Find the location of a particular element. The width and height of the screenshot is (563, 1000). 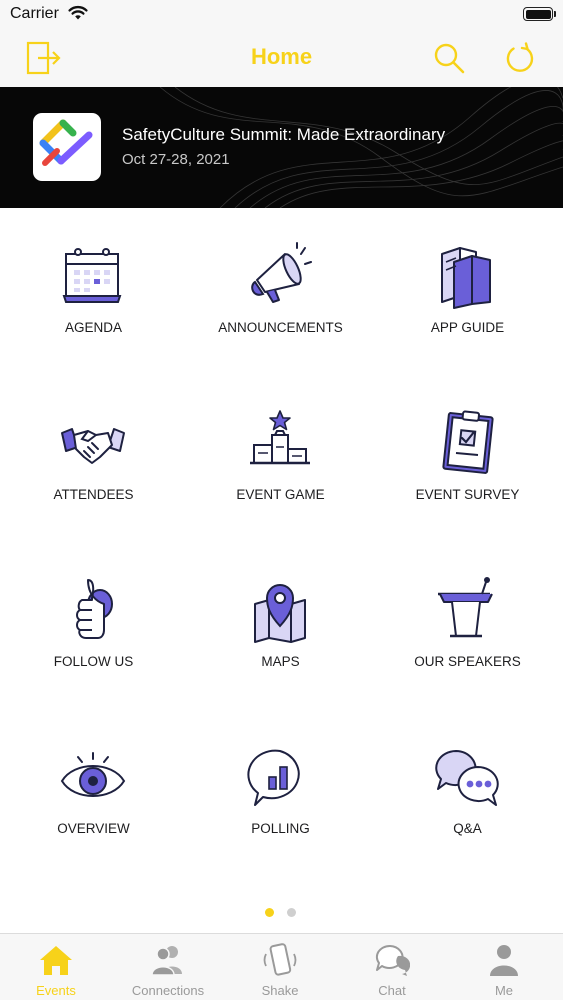

battery-icon is located at coordinates (539, 14).